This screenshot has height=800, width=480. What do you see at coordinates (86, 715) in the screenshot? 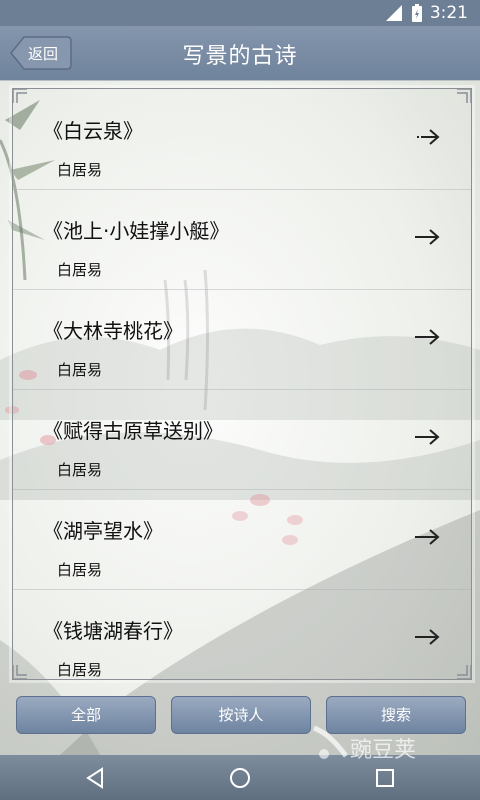
I see `tab-all-button: 全部` at bounding box center [86, 715].